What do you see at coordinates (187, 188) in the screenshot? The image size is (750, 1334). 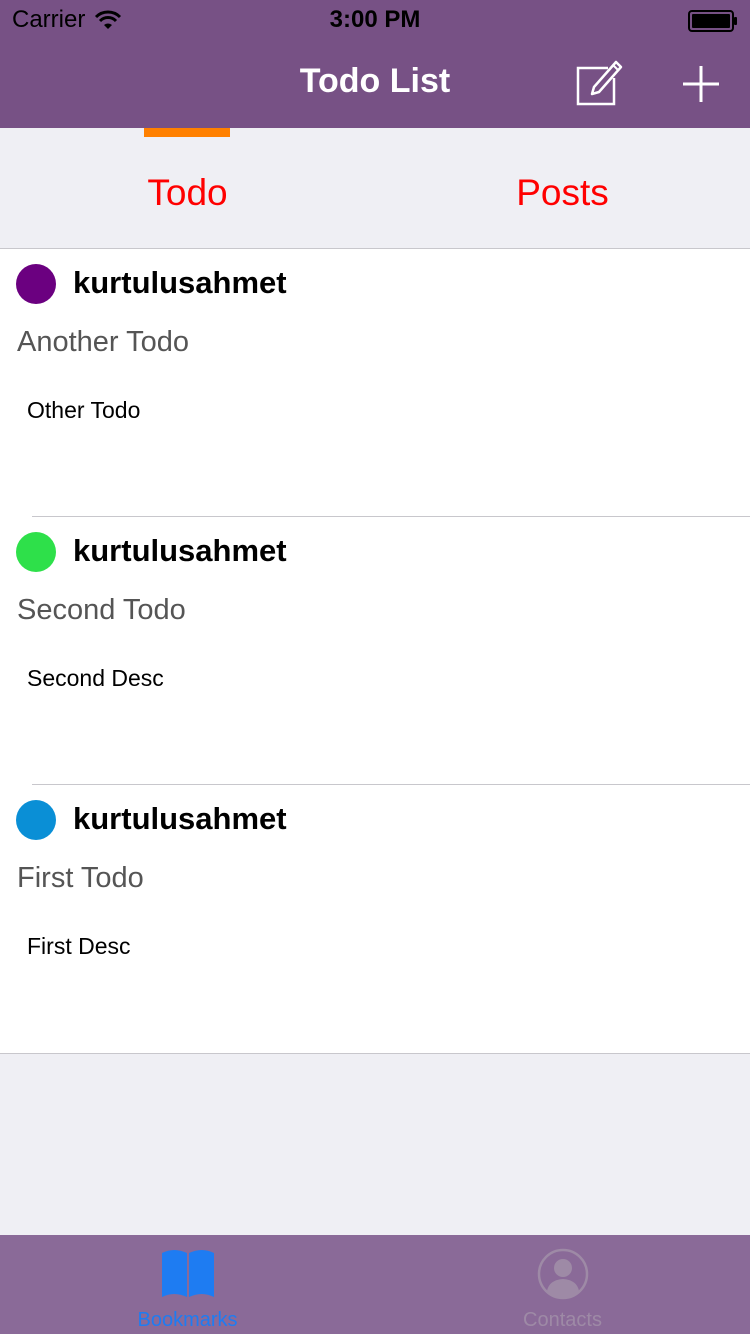 I see `tab-todo: Todo` at bounding box center [187, 188].